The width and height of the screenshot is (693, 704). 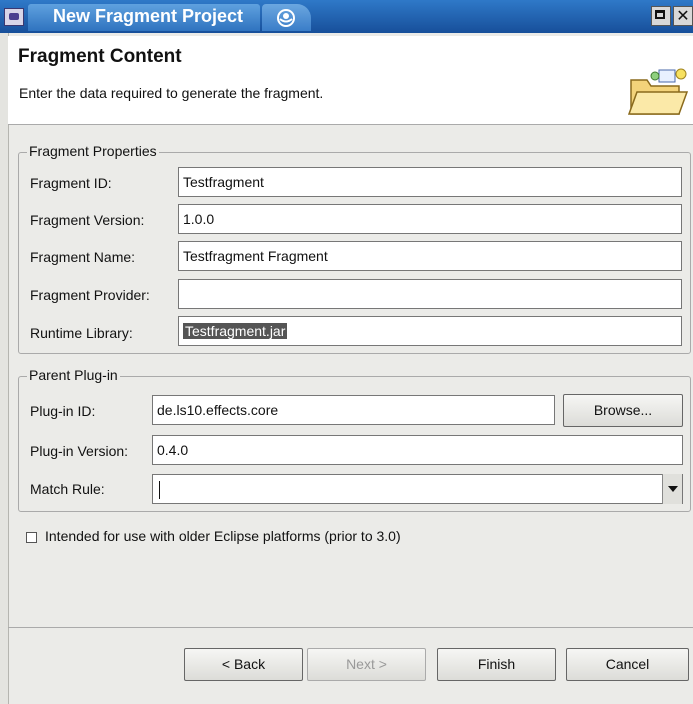 I want to click on legacy-platform-checkbox, so click(x=31, y=537).